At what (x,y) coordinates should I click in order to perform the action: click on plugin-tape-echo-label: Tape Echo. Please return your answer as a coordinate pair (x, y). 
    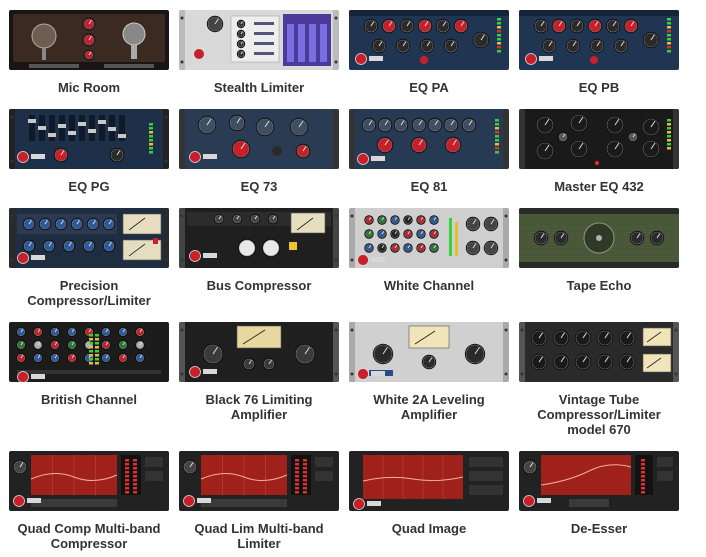
    Looking at the image, I should click on (599, 285).